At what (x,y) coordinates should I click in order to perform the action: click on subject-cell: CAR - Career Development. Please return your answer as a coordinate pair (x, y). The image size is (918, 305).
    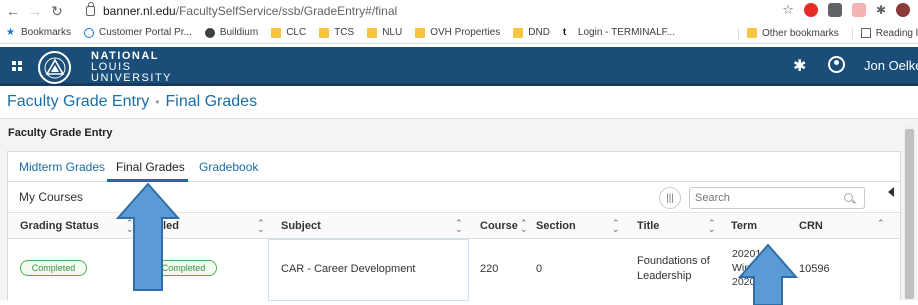
    Looking at the image, I should click on (368, 270).